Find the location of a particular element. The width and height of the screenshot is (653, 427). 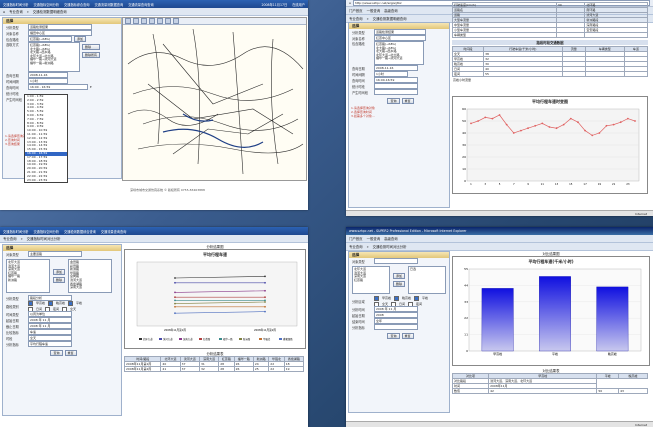

map-view is located at coordinates (214, 99).